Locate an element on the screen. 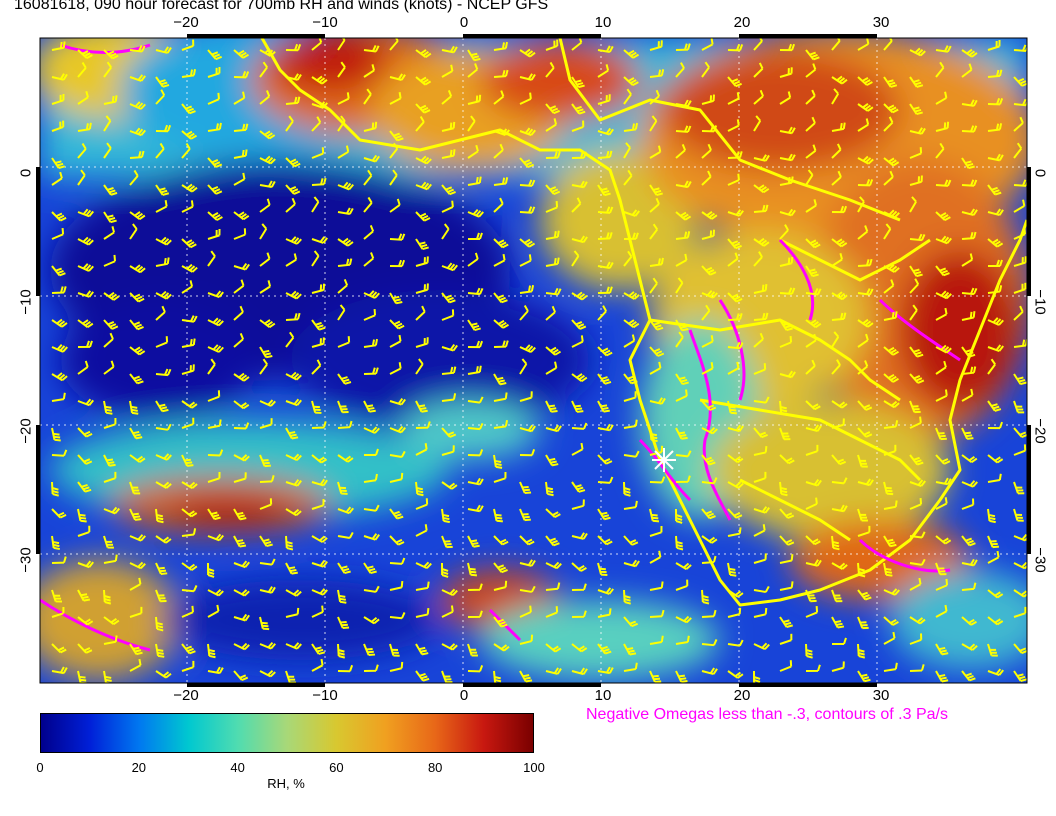 The image size is (1056, 816). lon-tick-bottom: 20 is located at coordinates (742, 695).